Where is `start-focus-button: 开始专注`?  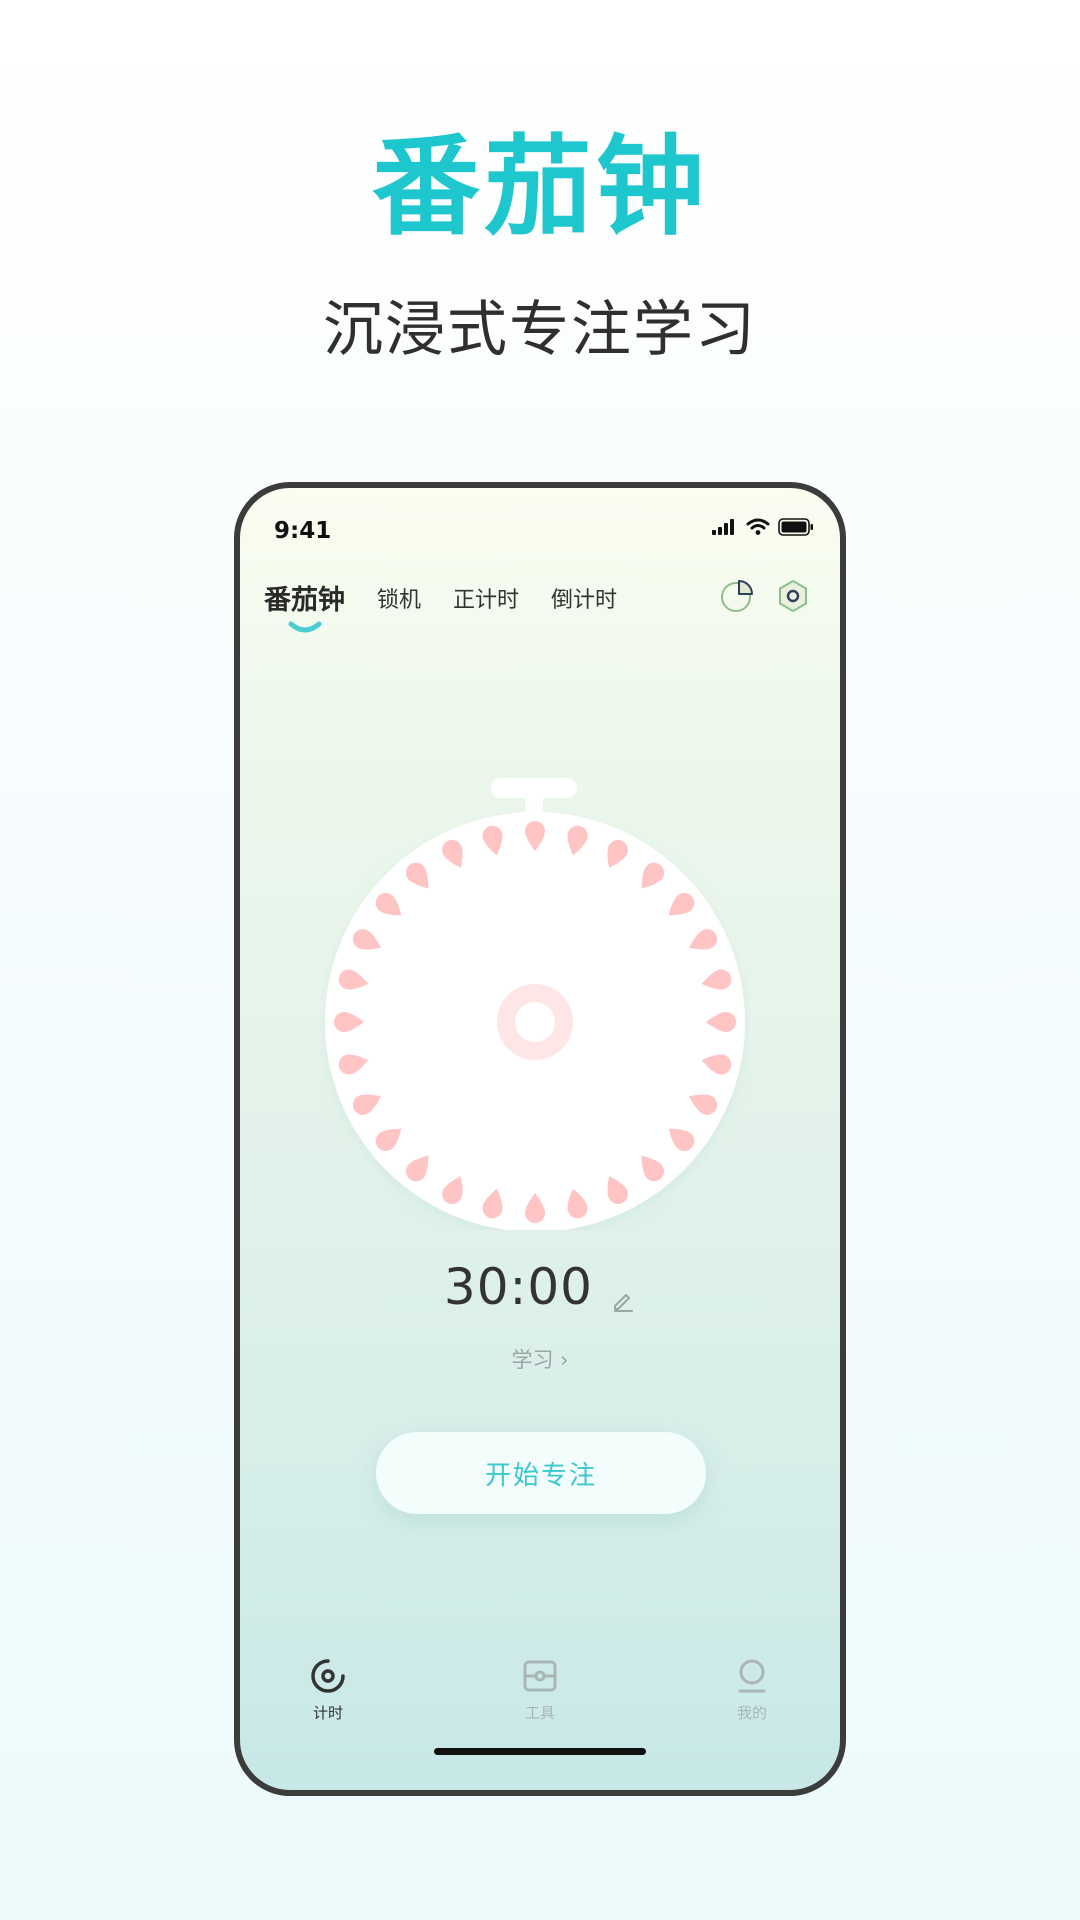
start-focus-button: 开始专注 is located at coordinates (541, 1473).